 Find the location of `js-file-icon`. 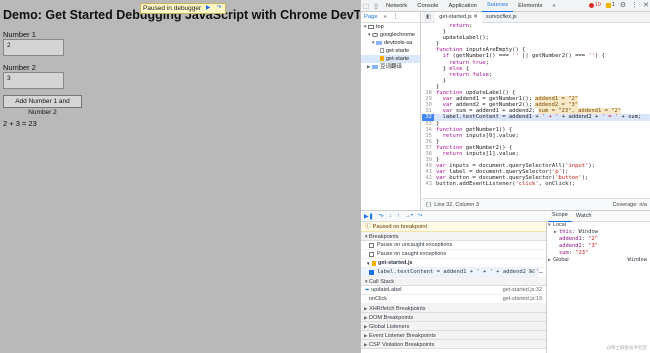

js-file-icon is located at coordinates (374, 263).